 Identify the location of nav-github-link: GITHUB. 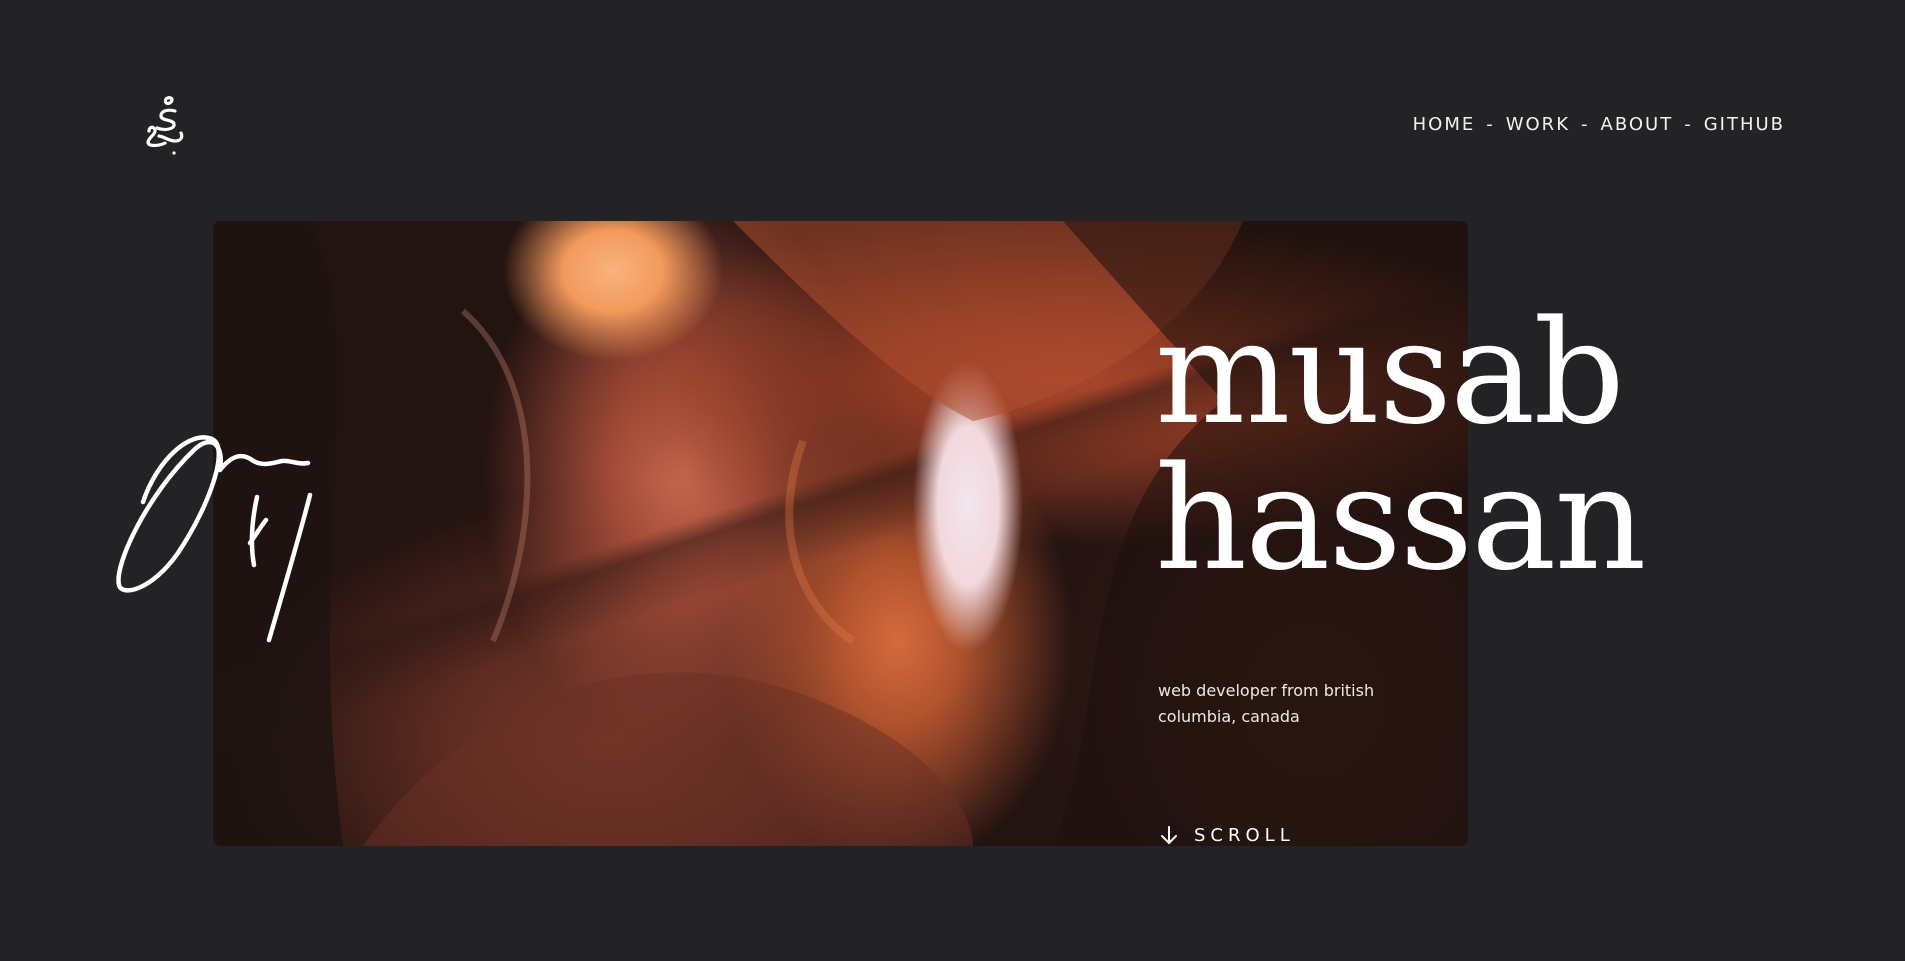
(1744, 124).